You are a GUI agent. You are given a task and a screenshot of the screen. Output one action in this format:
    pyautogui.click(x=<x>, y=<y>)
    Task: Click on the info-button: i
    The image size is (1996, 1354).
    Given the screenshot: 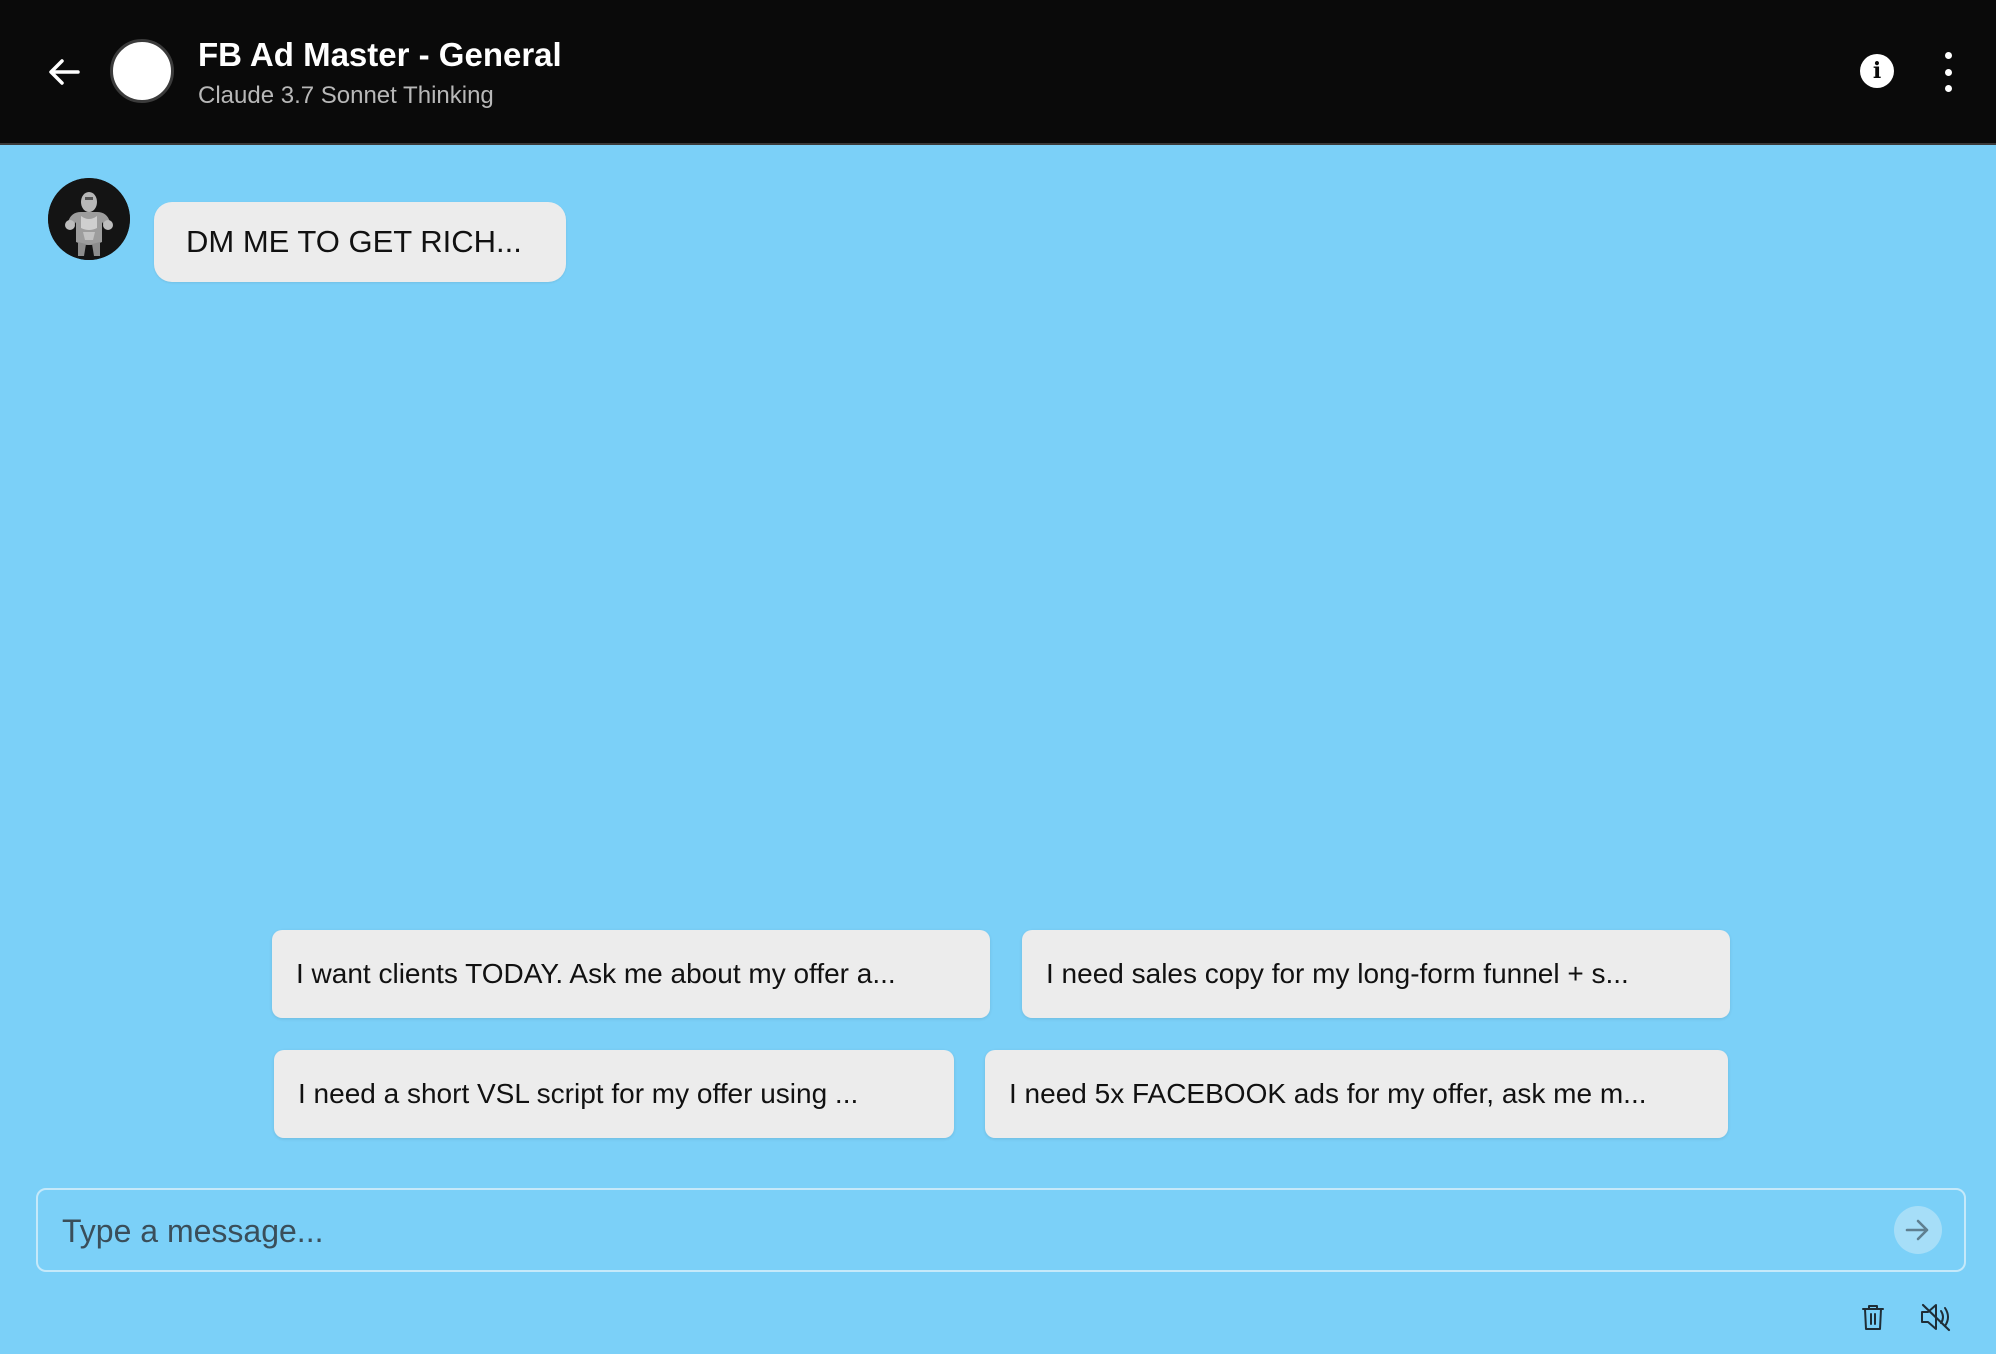 What is the action you would take?
    pyautogui.click(x=1877, y=71)
    